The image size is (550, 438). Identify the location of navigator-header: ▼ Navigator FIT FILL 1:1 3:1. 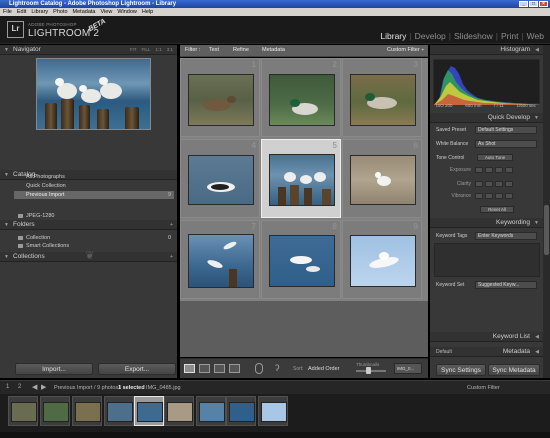
(88, 50).